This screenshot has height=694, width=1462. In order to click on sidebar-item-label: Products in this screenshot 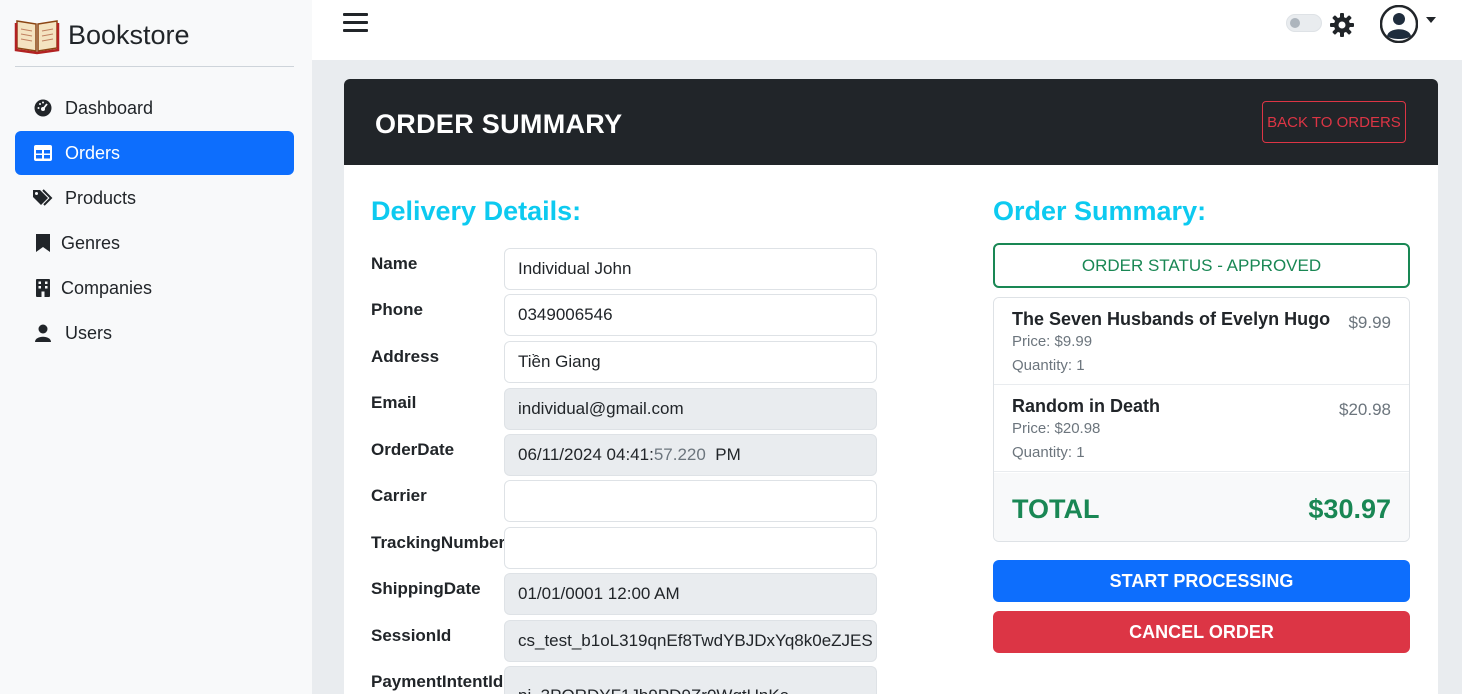, I will do `click(101, 197)`.